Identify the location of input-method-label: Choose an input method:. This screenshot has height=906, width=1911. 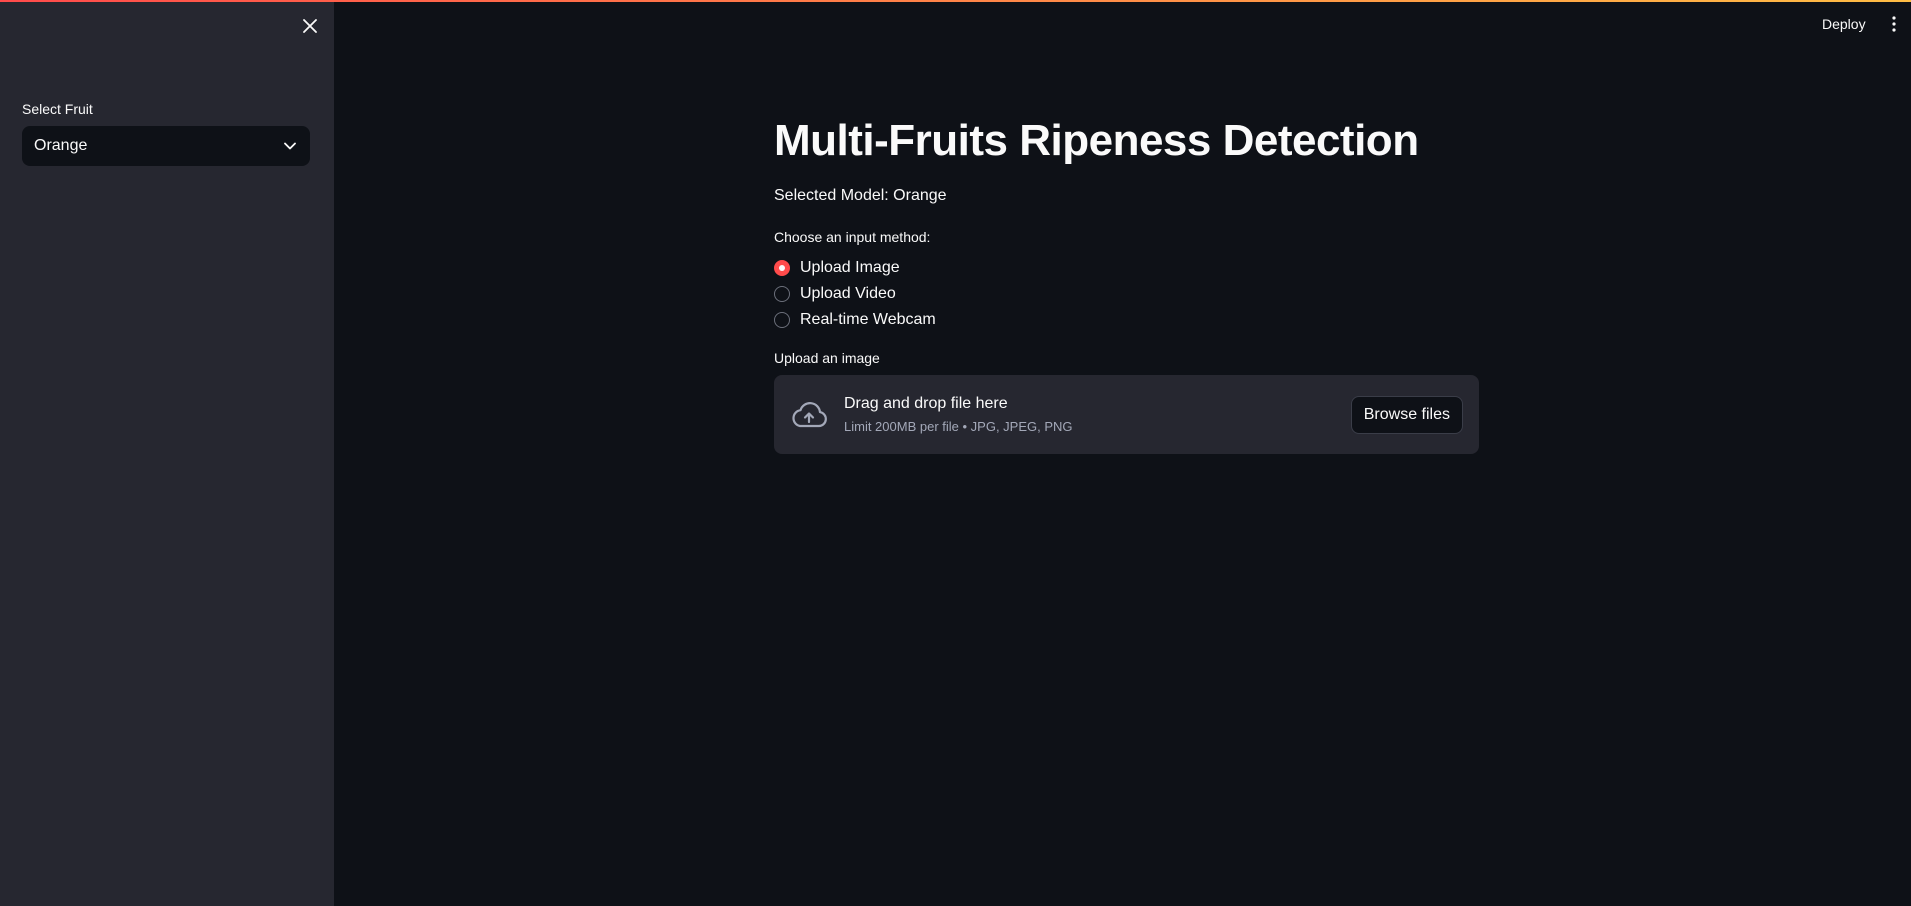
(852, 237).